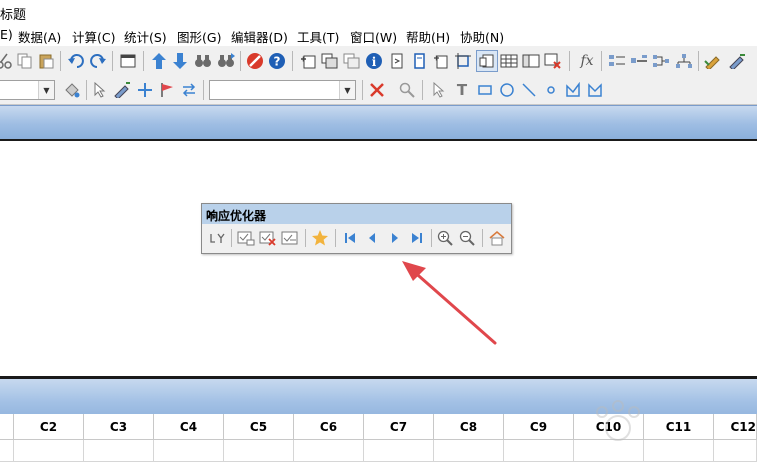 The width and height of the screenshot is (757, 474). What do you see at coordinates (259, 427) in the screenshot?
I see `column-header: C5` at bounding box center [259, 427].